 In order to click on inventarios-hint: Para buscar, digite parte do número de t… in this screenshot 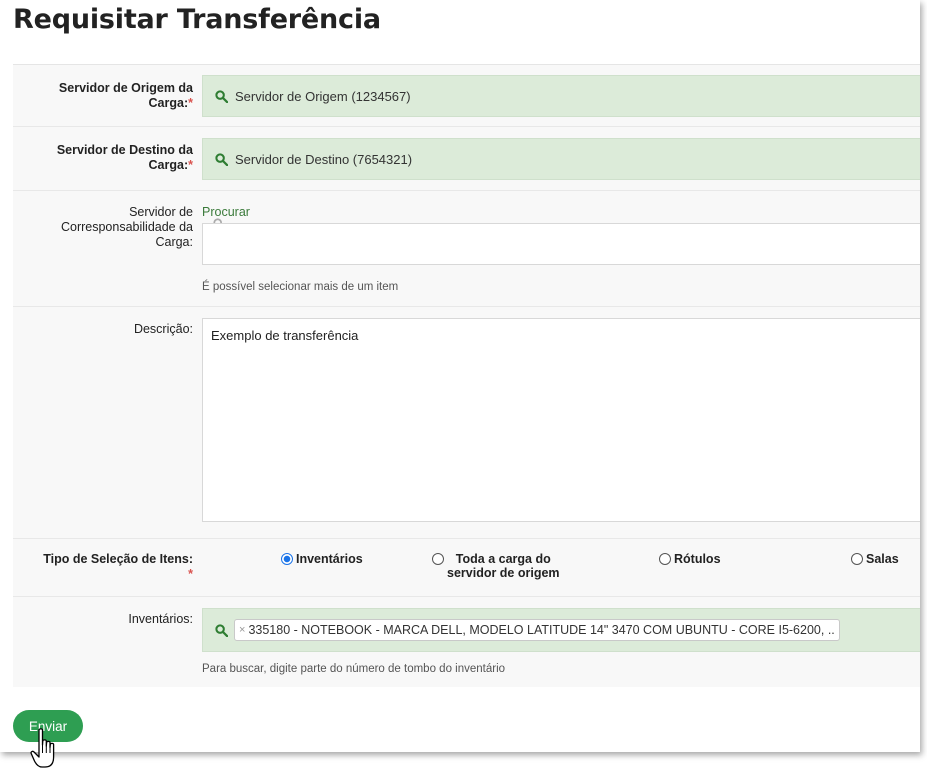, I will do `click(354, 669)`.